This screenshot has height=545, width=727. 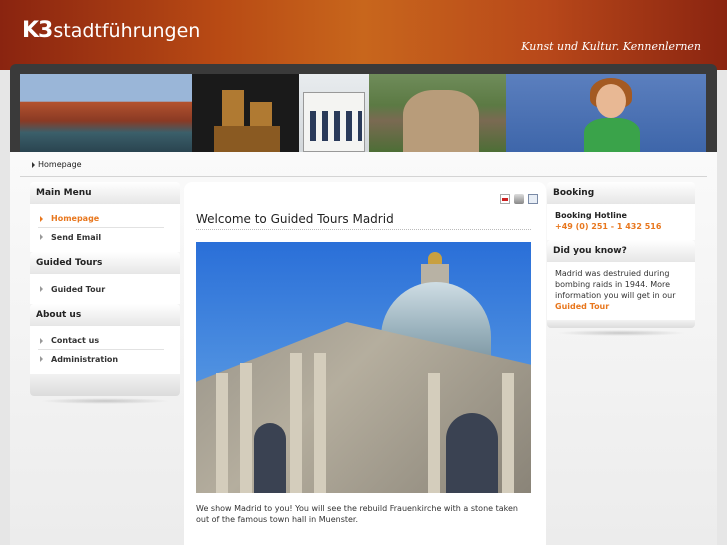 What do you see at coordinates (101, 289) in the screenshot?
I see `menu-item-guided-tour: Guided Tour` at bounding box center [101, 289].